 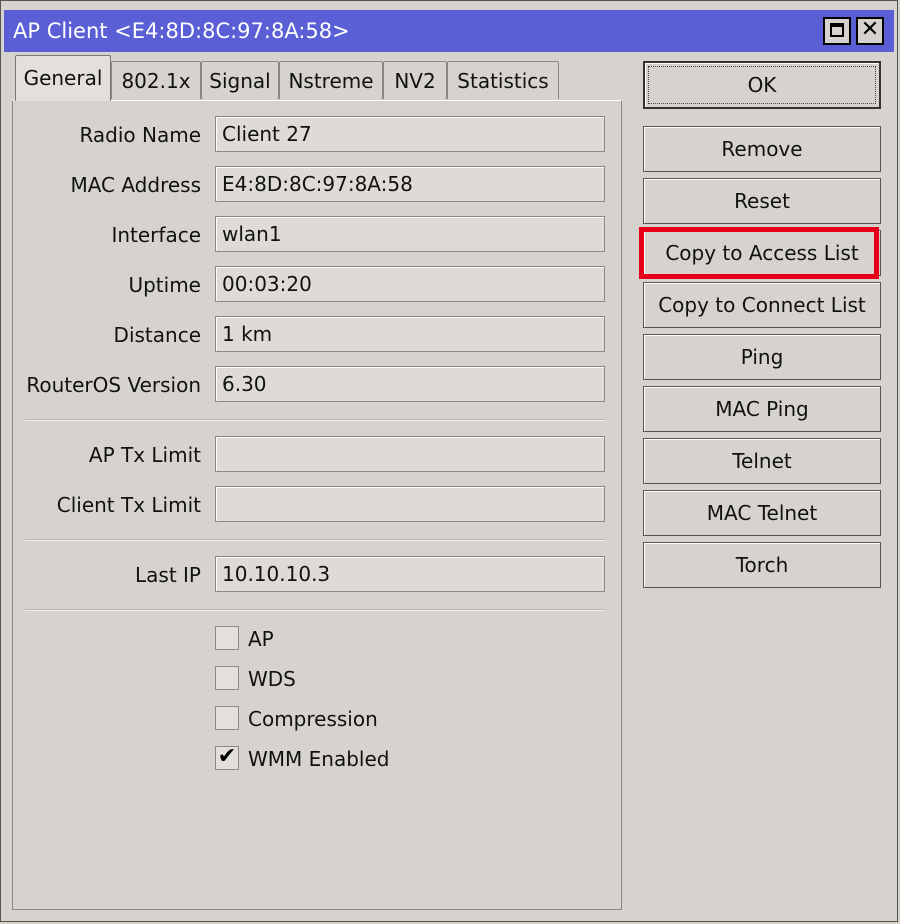 I want to click on ok-button-label: OK, so click(x=762, y=85).